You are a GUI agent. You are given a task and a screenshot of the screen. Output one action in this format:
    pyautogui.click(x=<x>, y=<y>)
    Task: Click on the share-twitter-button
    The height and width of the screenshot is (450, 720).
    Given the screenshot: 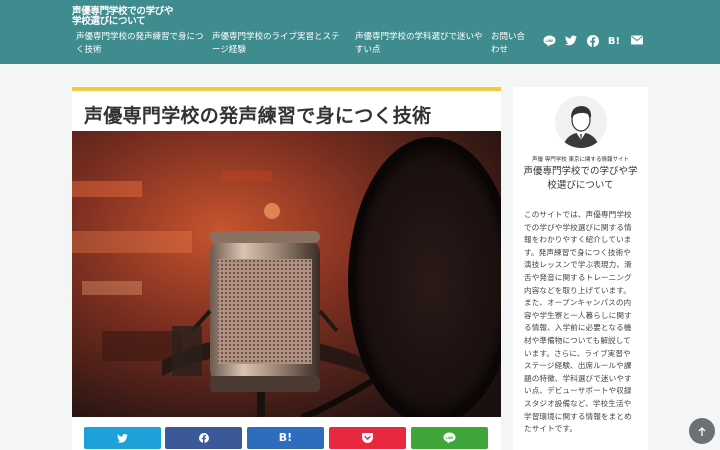 What is the action you would take?
    pyautogui.click(x=122, y=438)
    